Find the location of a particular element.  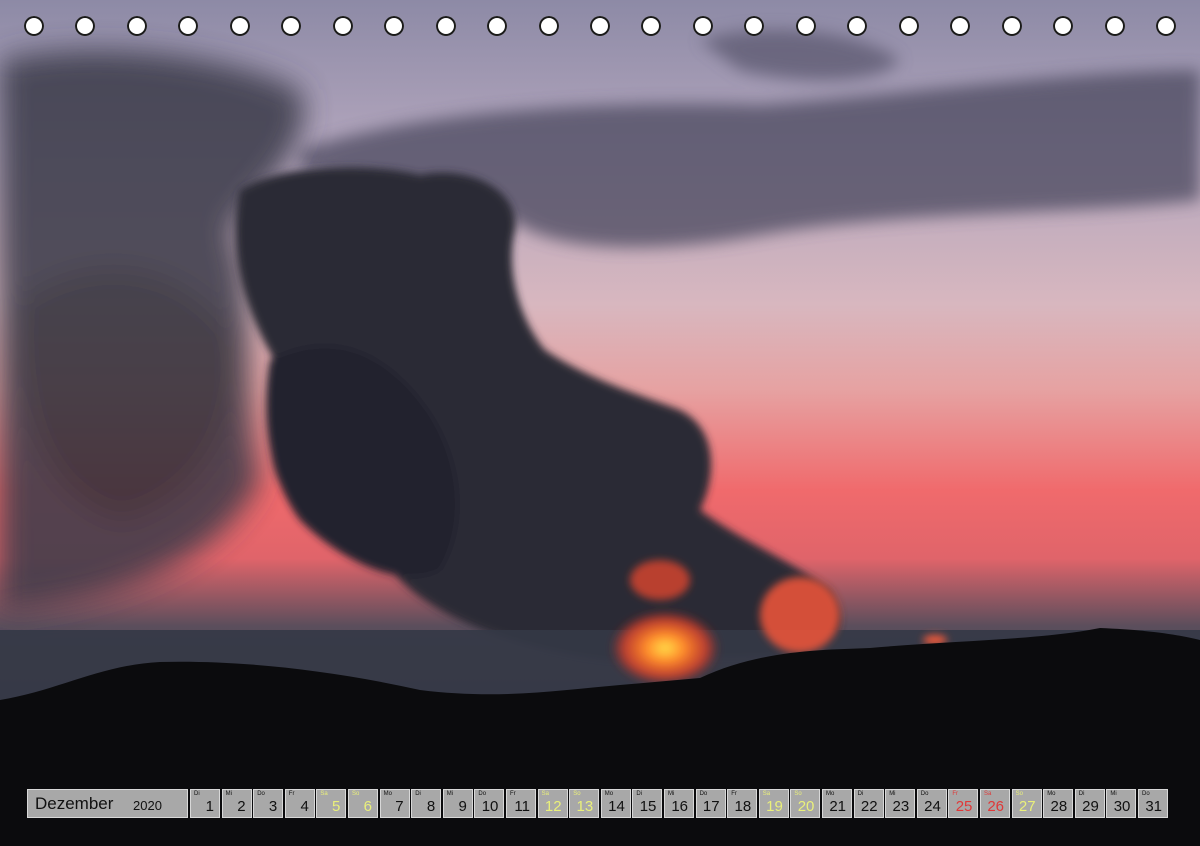

day-number: 15 is located at coordinates (648, 806).